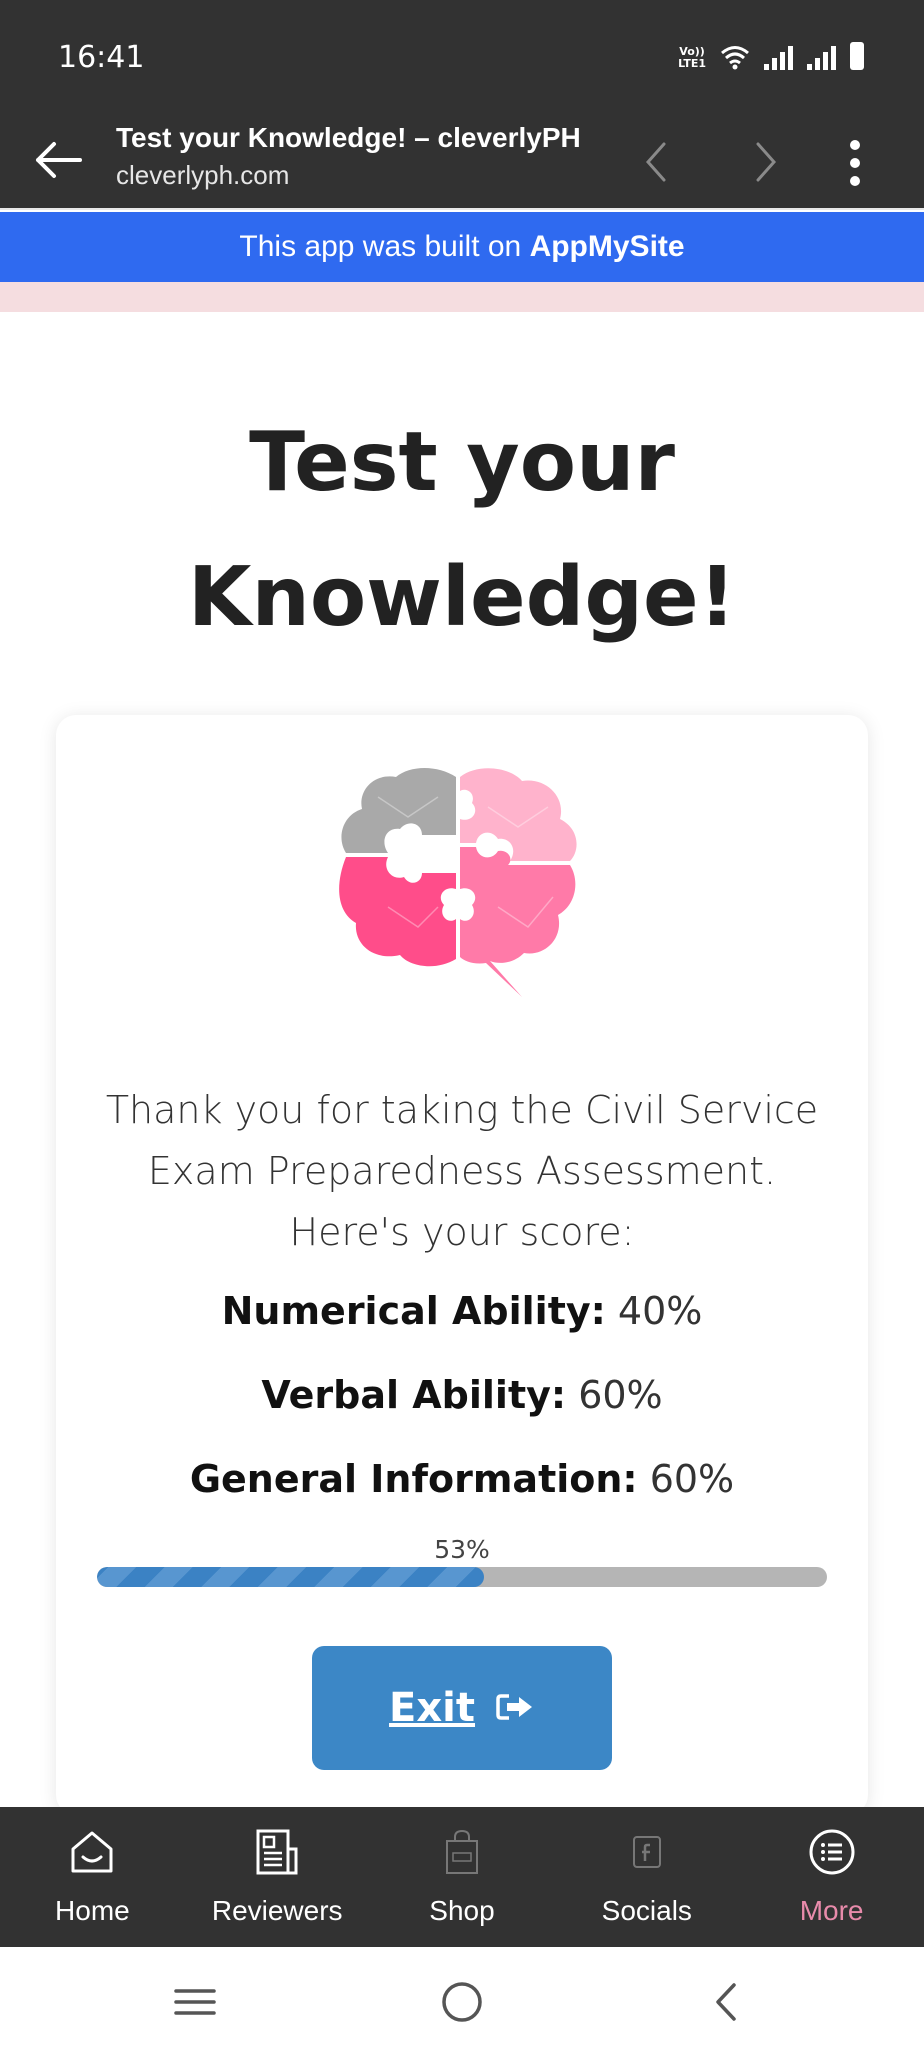 The height and width of the screenshot is (2046, 924). I want to click on wifi-icon, so click(735, 58).